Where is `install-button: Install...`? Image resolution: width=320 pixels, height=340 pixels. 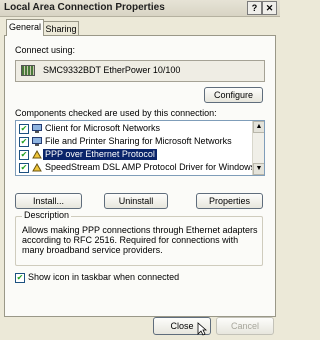 install-button: Install... is located at coordinates (48, 201).